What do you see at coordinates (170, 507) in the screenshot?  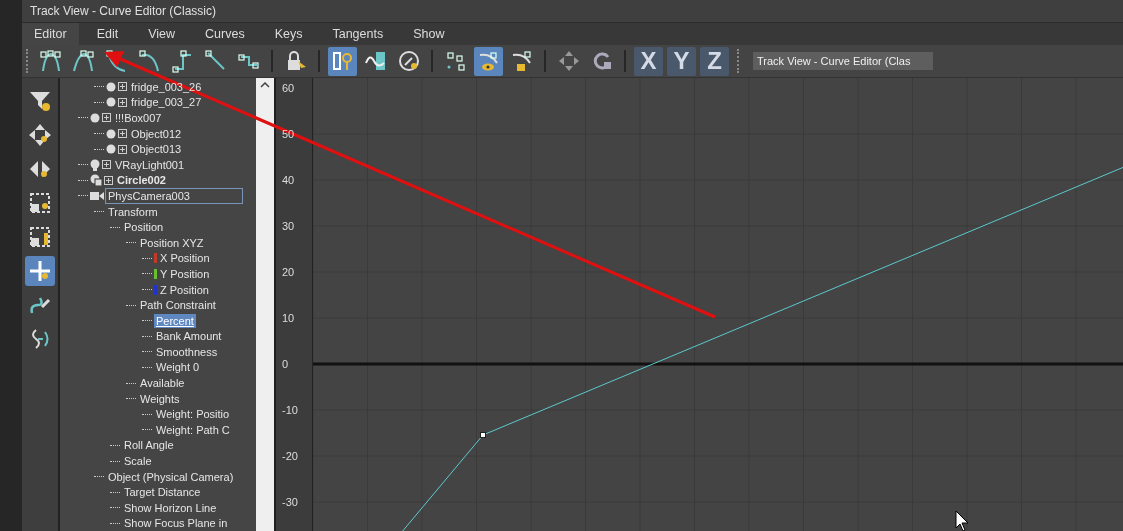 I see `tree-item: Show Horizon Line` at bounding box center [170, 507].